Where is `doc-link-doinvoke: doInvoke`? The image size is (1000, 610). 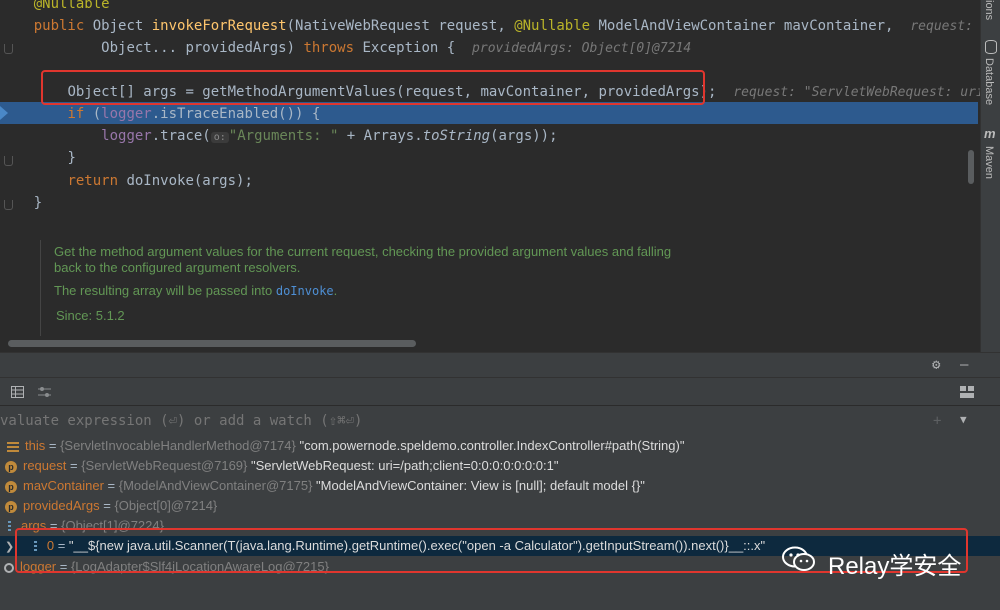 doc-link-doinvoke: doInvoke is located at coordinates (305, 291).